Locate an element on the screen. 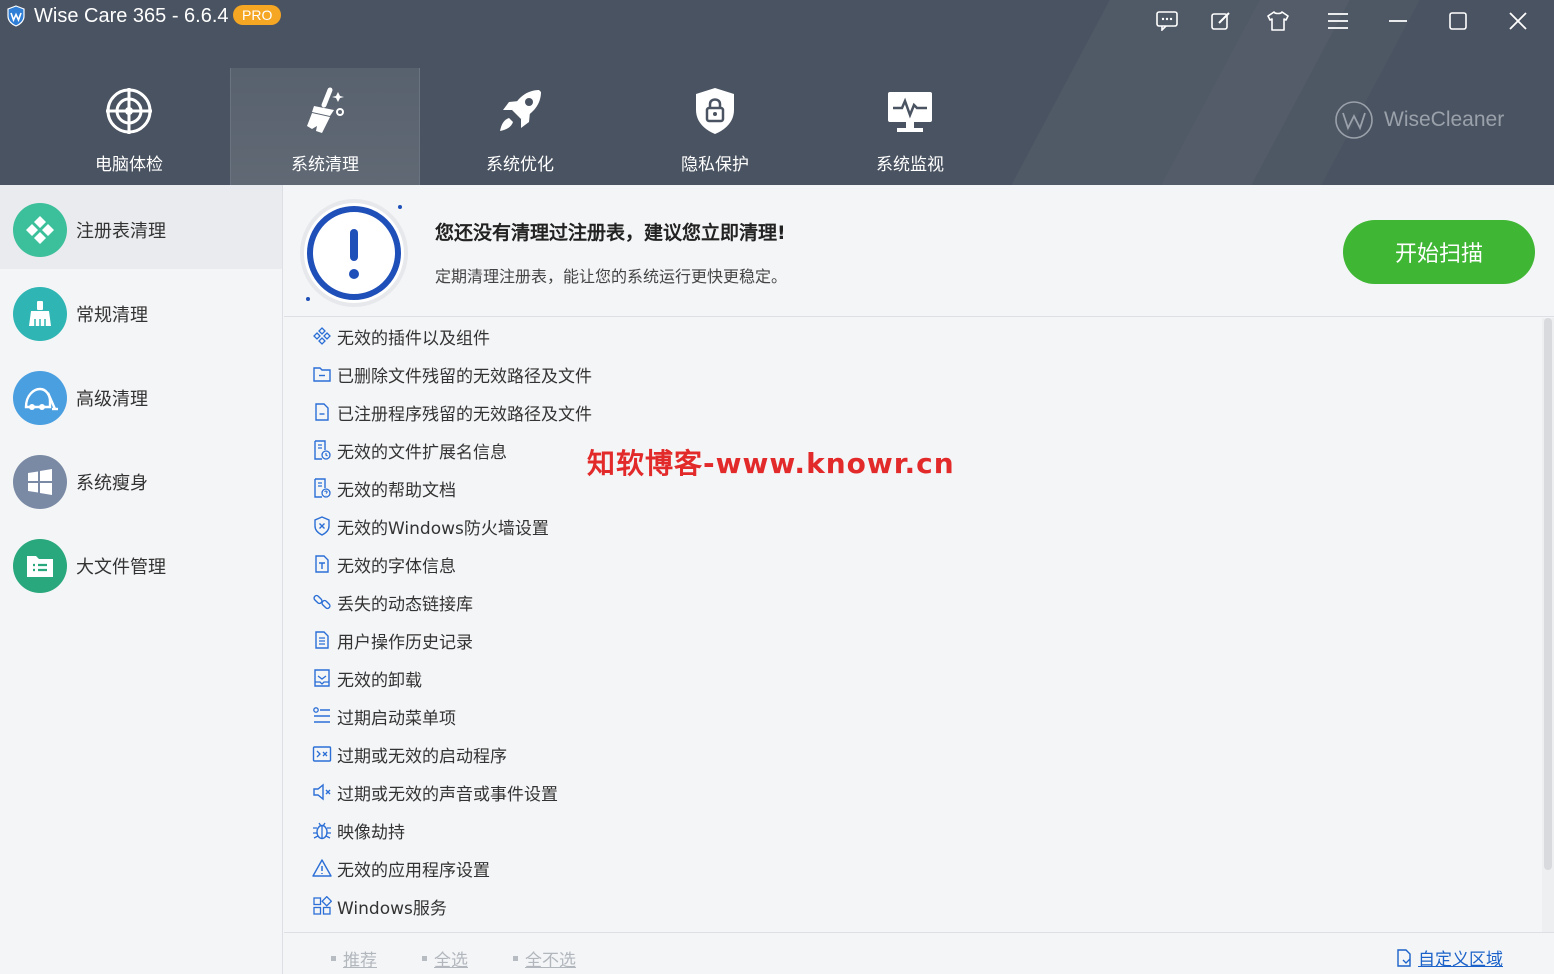 This screenshot has width=1554, height=974. banner-subtitle: 定期清理注册表，能让您的系统运行更快更稳定。 is located at coordinates (611, 276).